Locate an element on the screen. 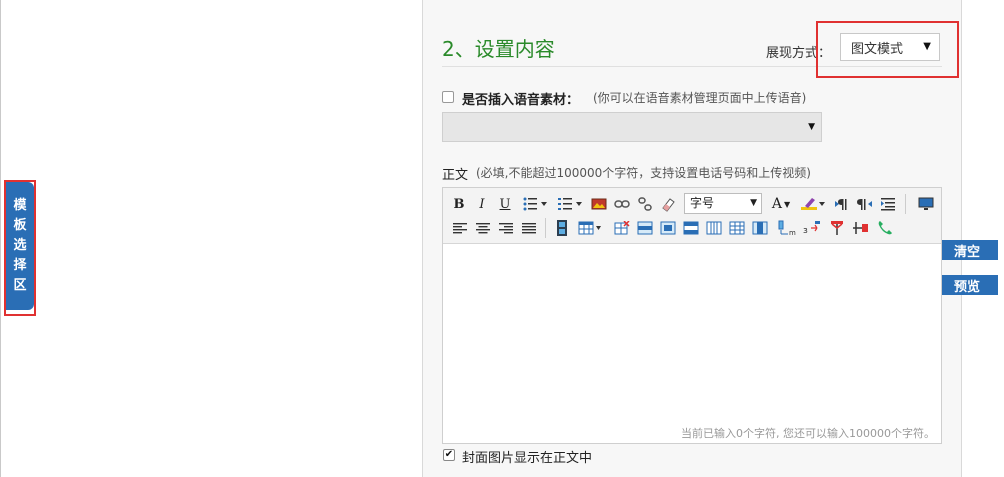 This screenshot has width=1004, height=477. align-left-button is located at coordinates (460, 228).